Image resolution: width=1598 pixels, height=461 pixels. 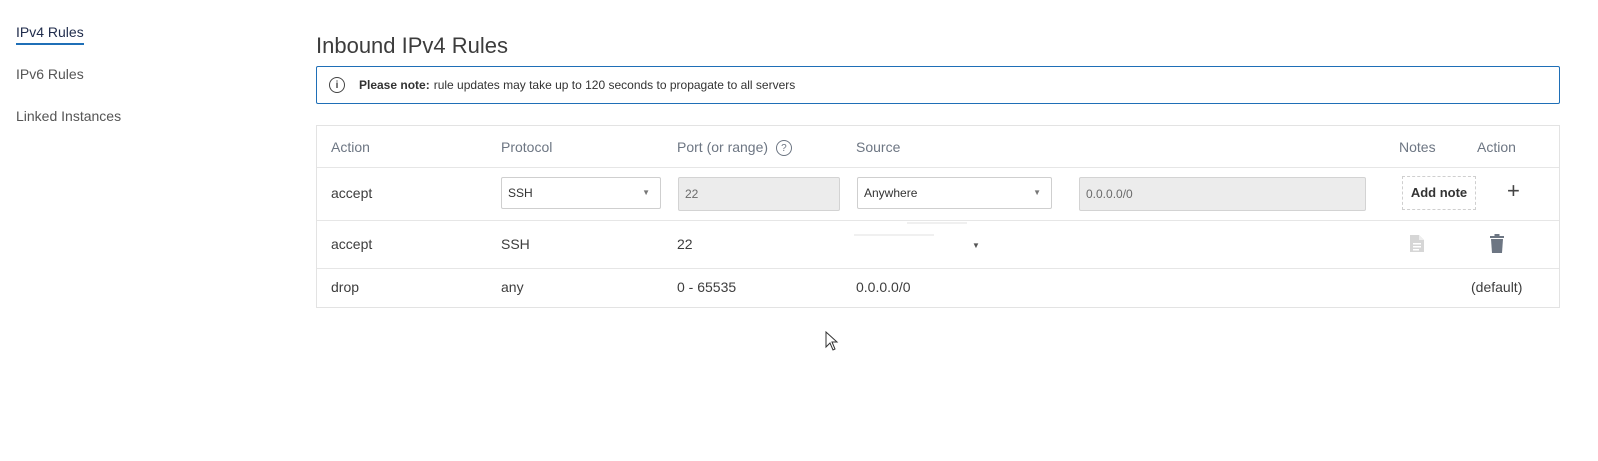 What do you see at coordinates (50, 75) in the screenshot?
I see `sidebar-item-ipv6-rules: IPv6 Rules` at bounding box center [50, 75].